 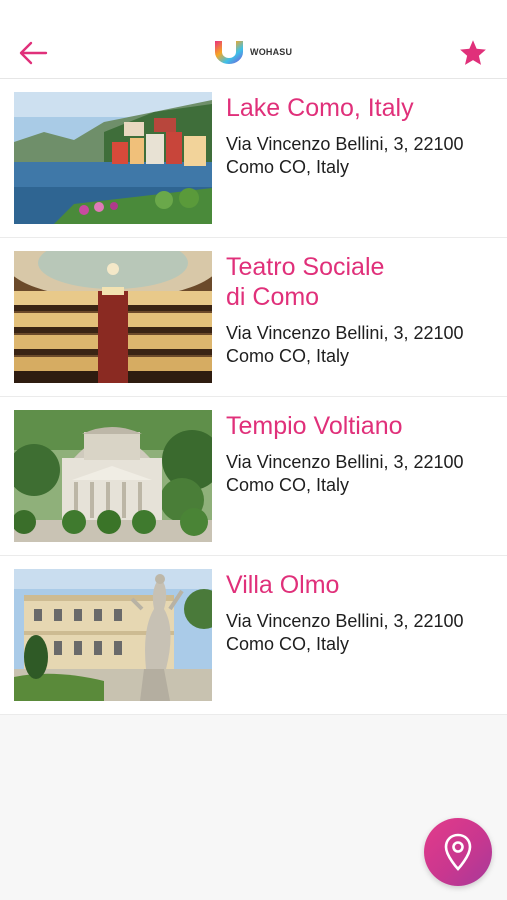 I want to click on logo-mark-icon, so click(x=229, y=52).